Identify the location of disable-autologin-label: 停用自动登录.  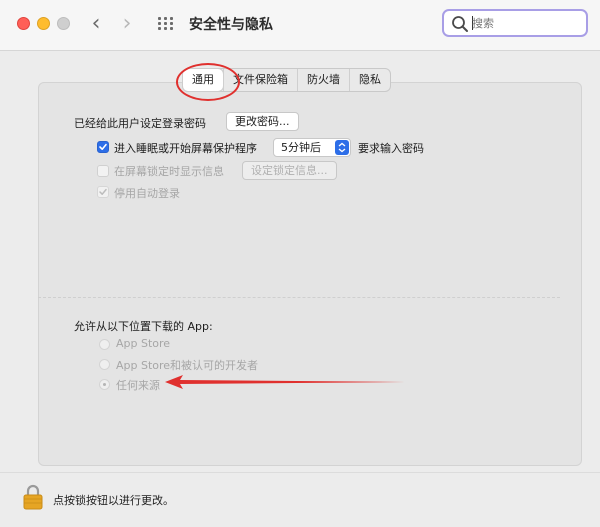
(147, 193).